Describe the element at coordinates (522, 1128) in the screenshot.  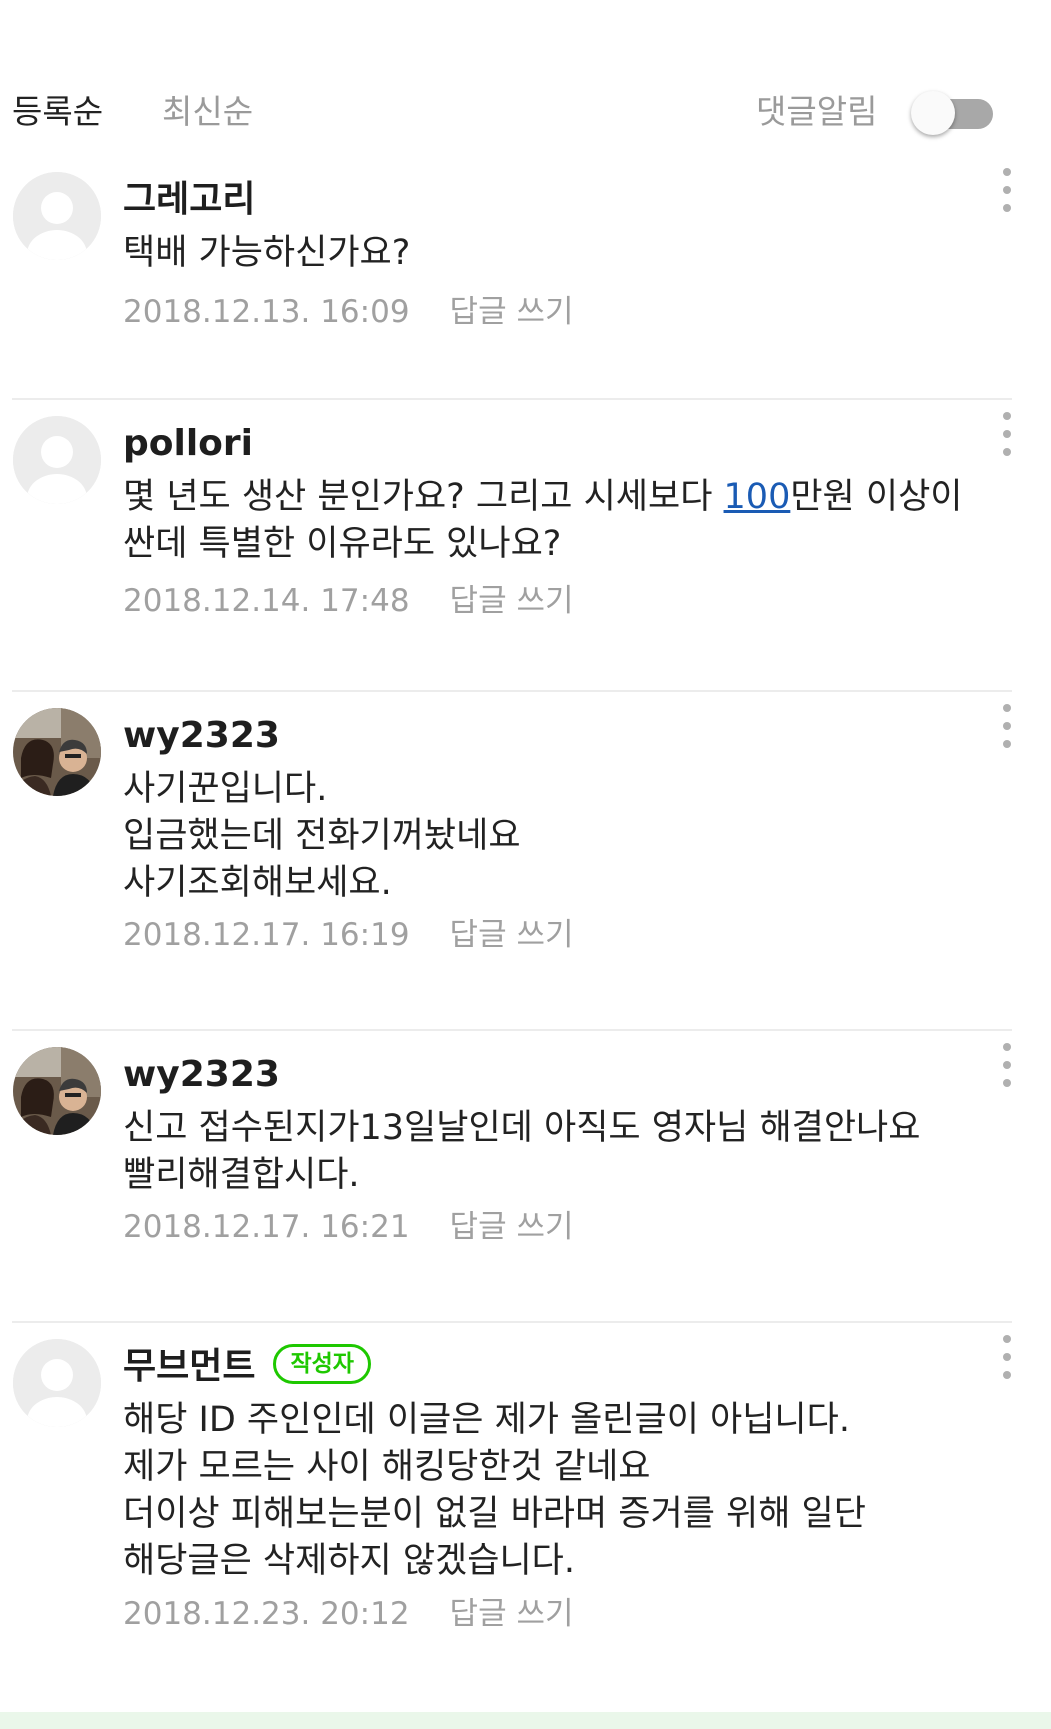
I see `comment-text-line: 신고 접수된지가13일날인데 아직도 영자님 해결안나요` at that location.